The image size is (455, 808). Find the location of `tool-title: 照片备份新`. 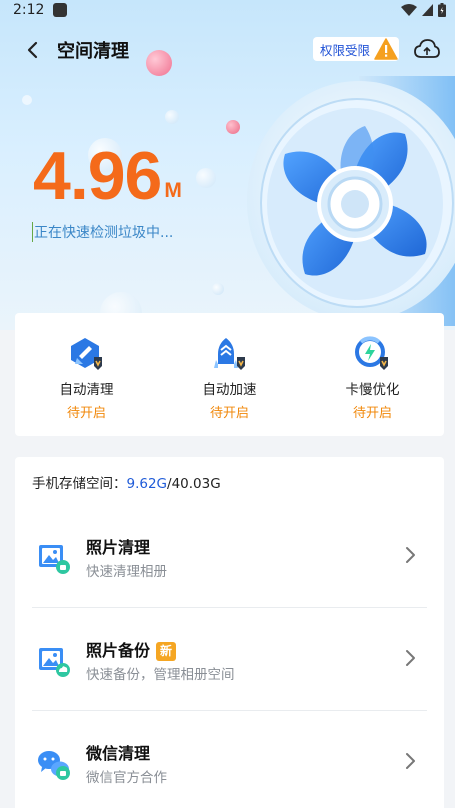

tool-title: 照片备份新 is located at coordinates (131, 649).